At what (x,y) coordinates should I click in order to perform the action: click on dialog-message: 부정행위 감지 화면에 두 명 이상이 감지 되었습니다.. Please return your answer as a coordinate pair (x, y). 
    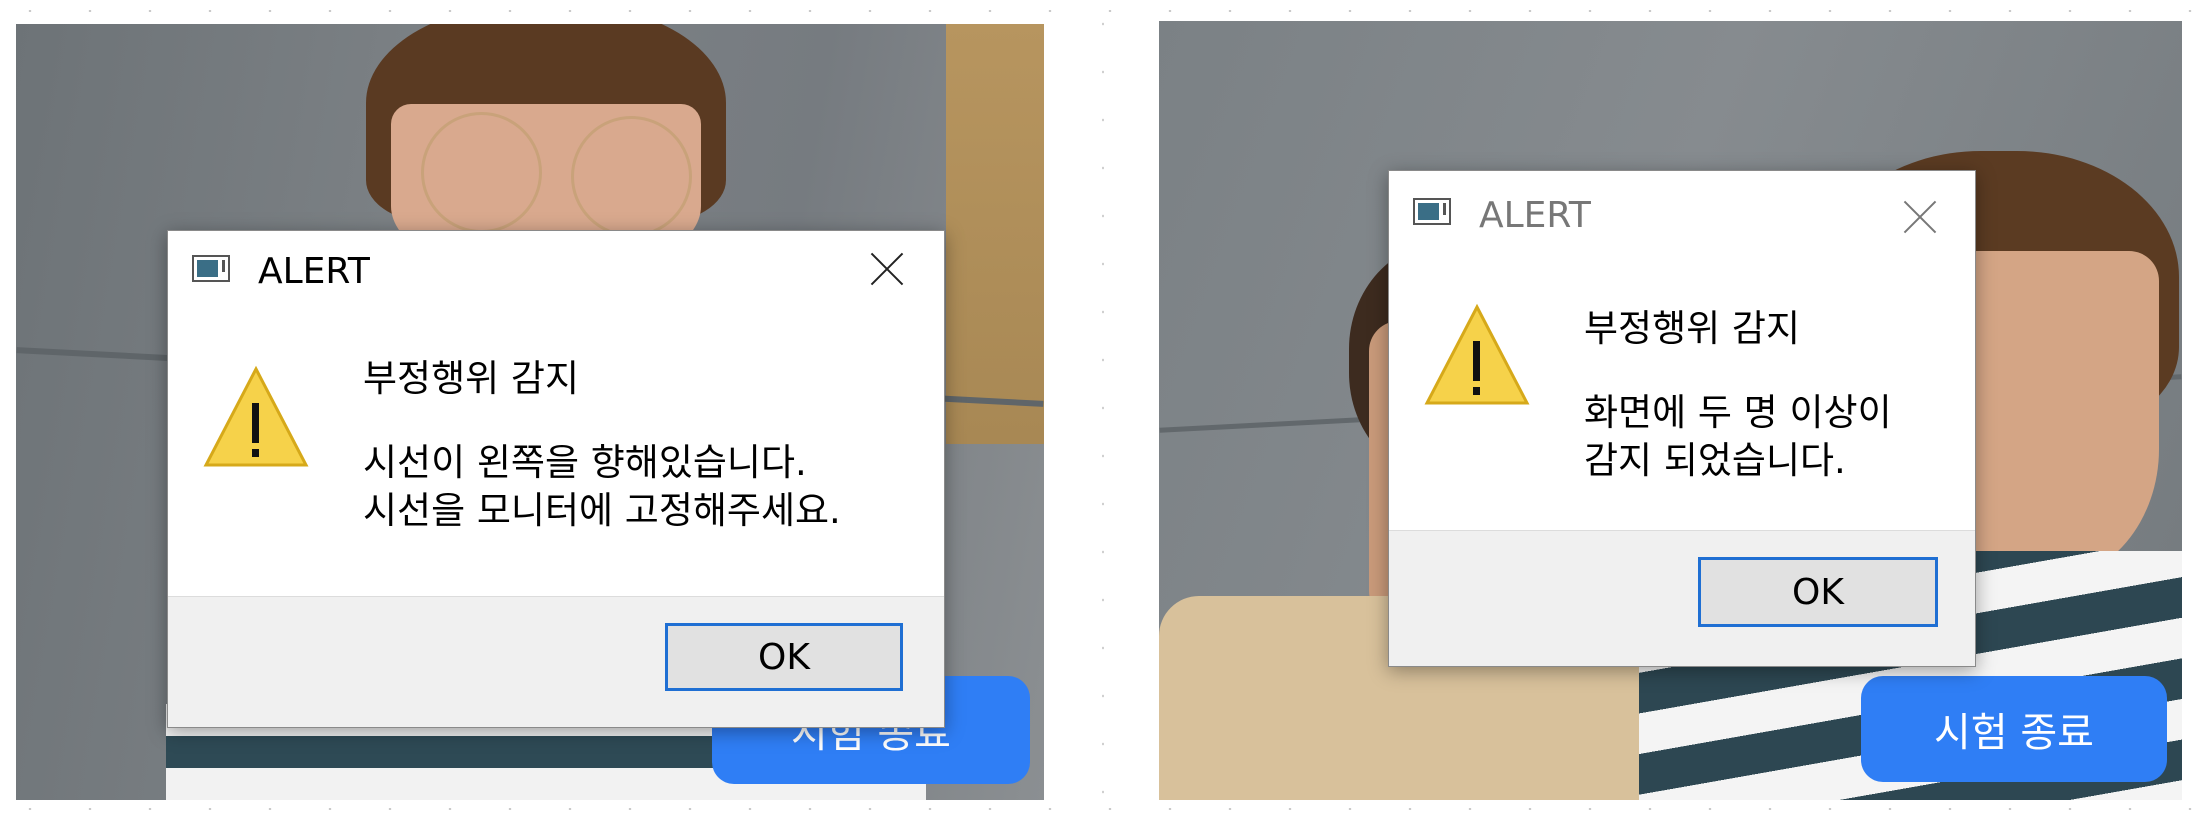
    Looking at the image, I should click on (1738, 395).